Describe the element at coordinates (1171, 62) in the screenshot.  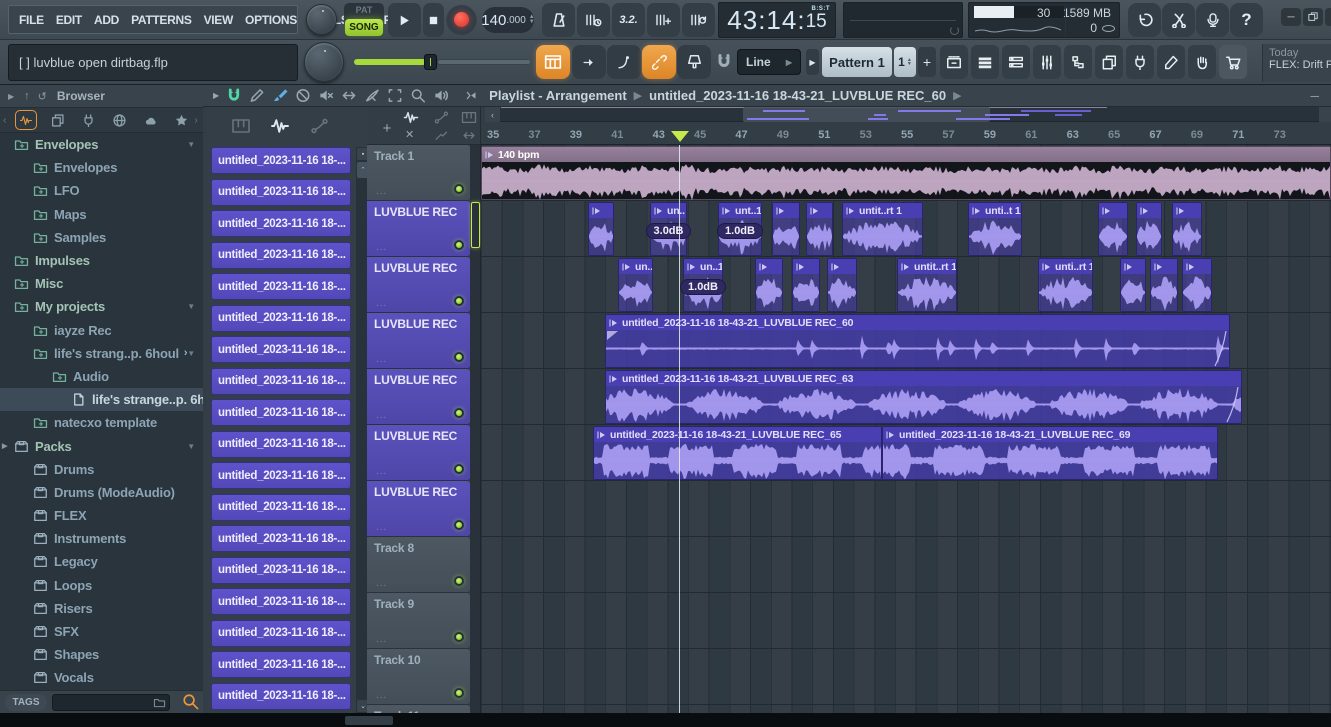
I see `panel-button-tuner` at that location.